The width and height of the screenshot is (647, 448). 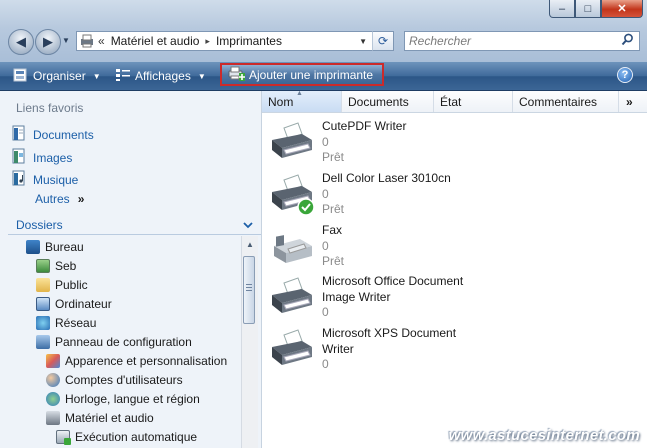 I want to click on network-icon, so click(x=43, y=322).